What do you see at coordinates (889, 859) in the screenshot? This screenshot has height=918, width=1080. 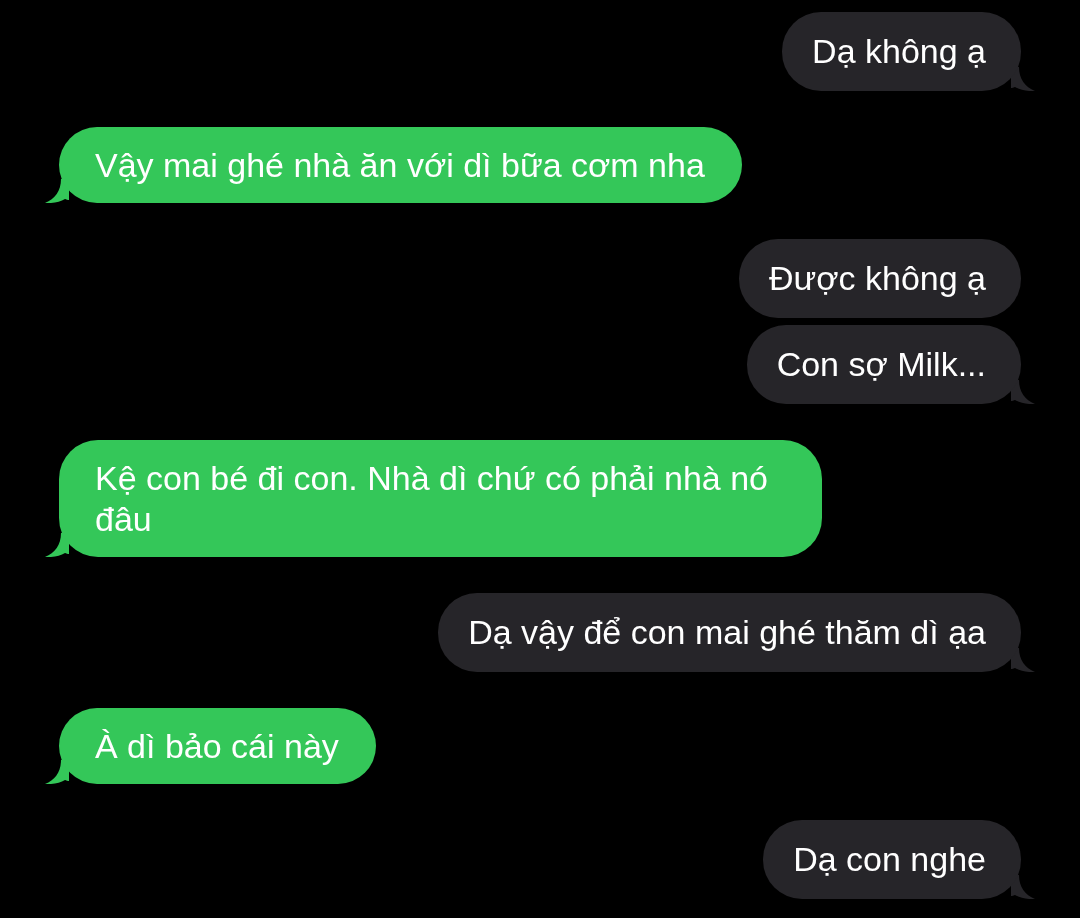 I see `message-text: Dạ con nghe` at bounding box center [889, 859].